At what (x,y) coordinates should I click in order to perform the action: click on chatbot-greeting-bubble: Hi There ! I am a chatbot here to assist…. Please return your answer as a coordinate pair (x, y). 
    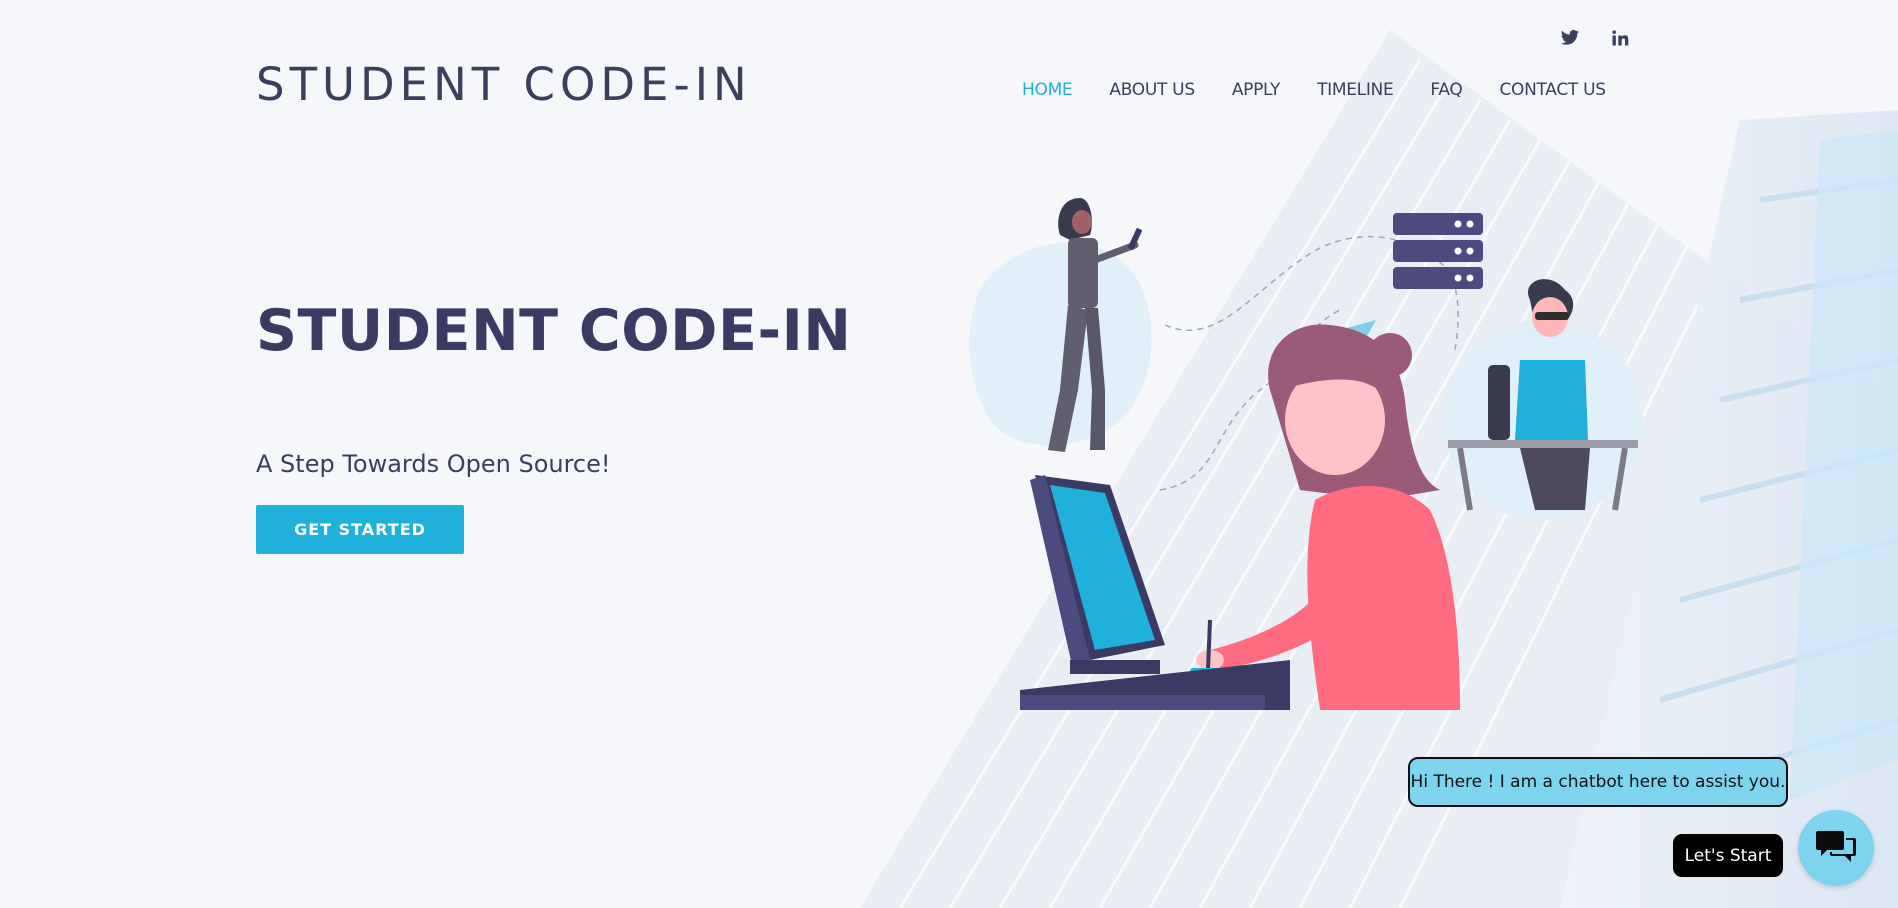
    Looking at the image, I should click on (1598, 782).